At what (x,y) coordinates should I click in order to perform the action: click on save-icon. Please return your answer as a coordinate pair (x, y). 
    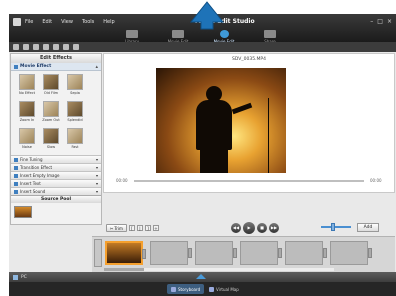
    Looking at the image, I should click on (36, 47).